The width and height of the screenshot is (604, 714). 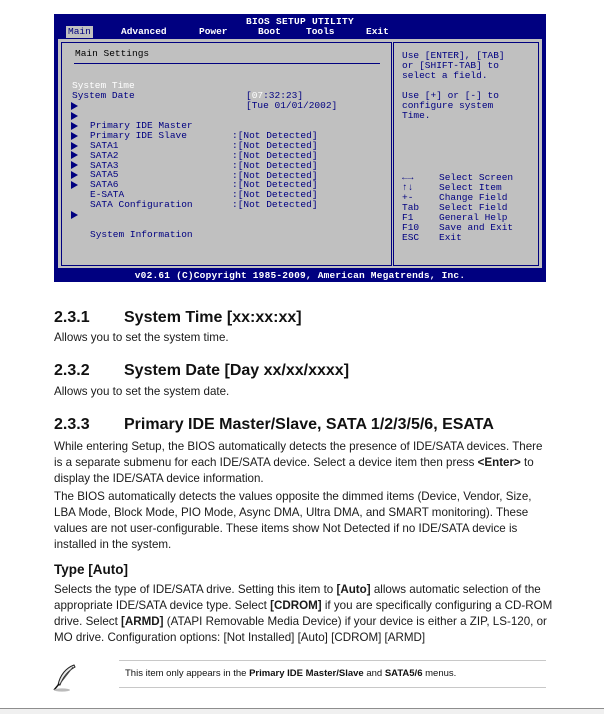 What do you see at coordinates (227, 151) in the screenshot?
I see `bios-row-sata2: SATA2 :[Not Detected]` at bounding box center [227, 151].